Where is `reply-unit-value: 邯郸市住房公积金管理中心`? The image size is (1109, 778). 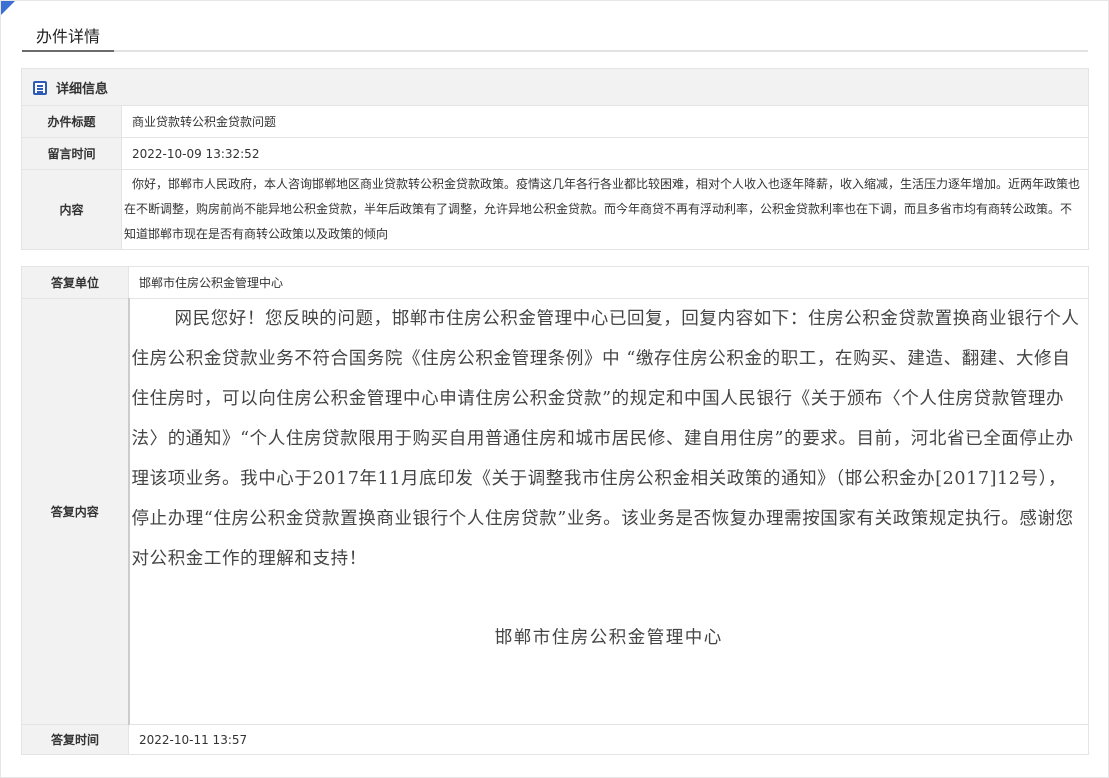
reply-unit-value: 邯郸市住房公积金管理中心 is located at coordinates (608, 282).